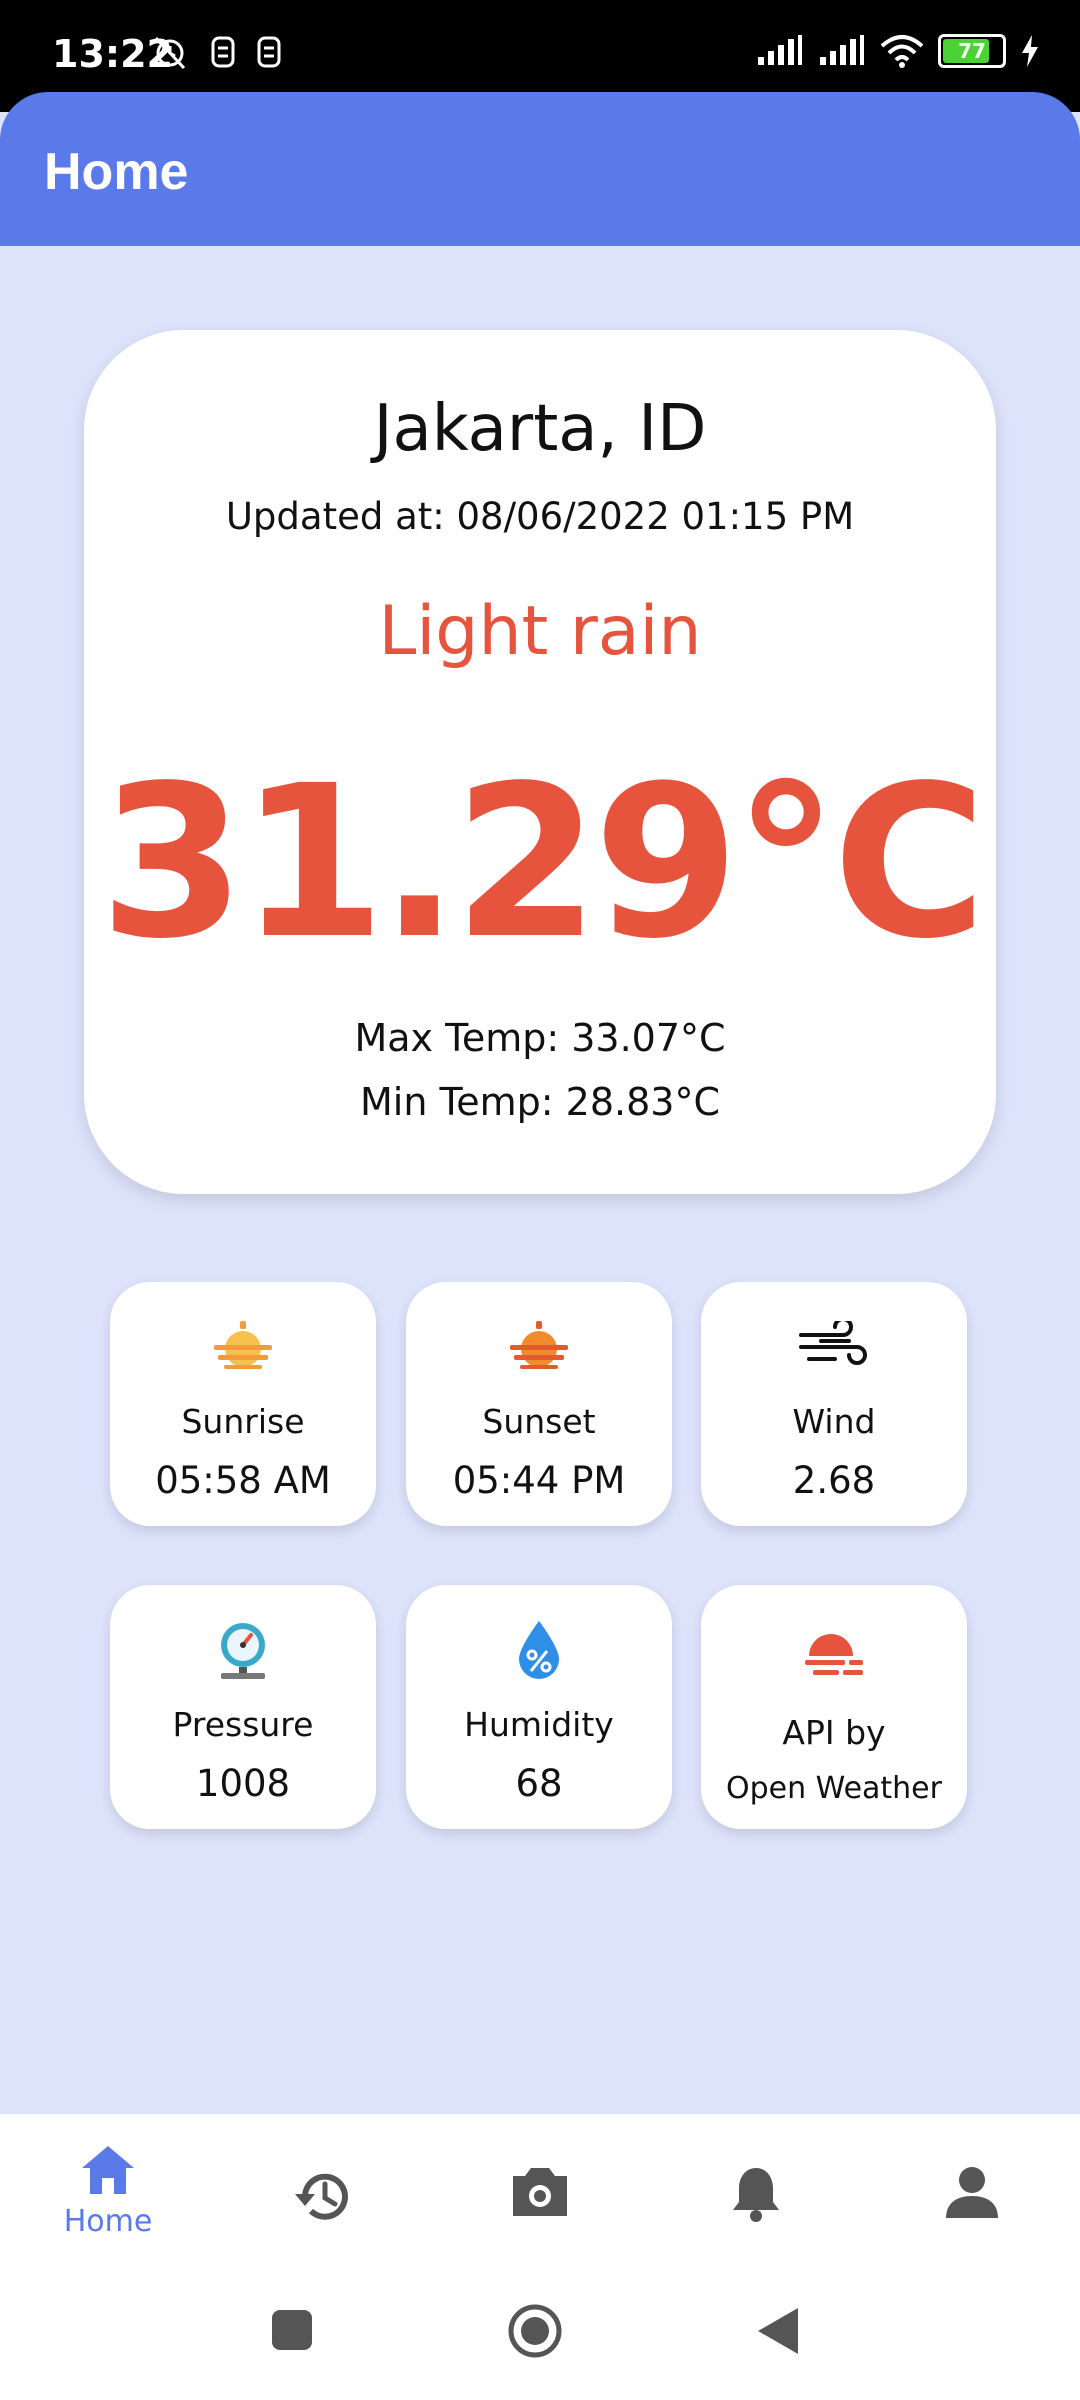  What do you see at coordinates (834, 1480) in the screenshot?
I see `tile-value: 2.68` at bounding box center [834, 1480].